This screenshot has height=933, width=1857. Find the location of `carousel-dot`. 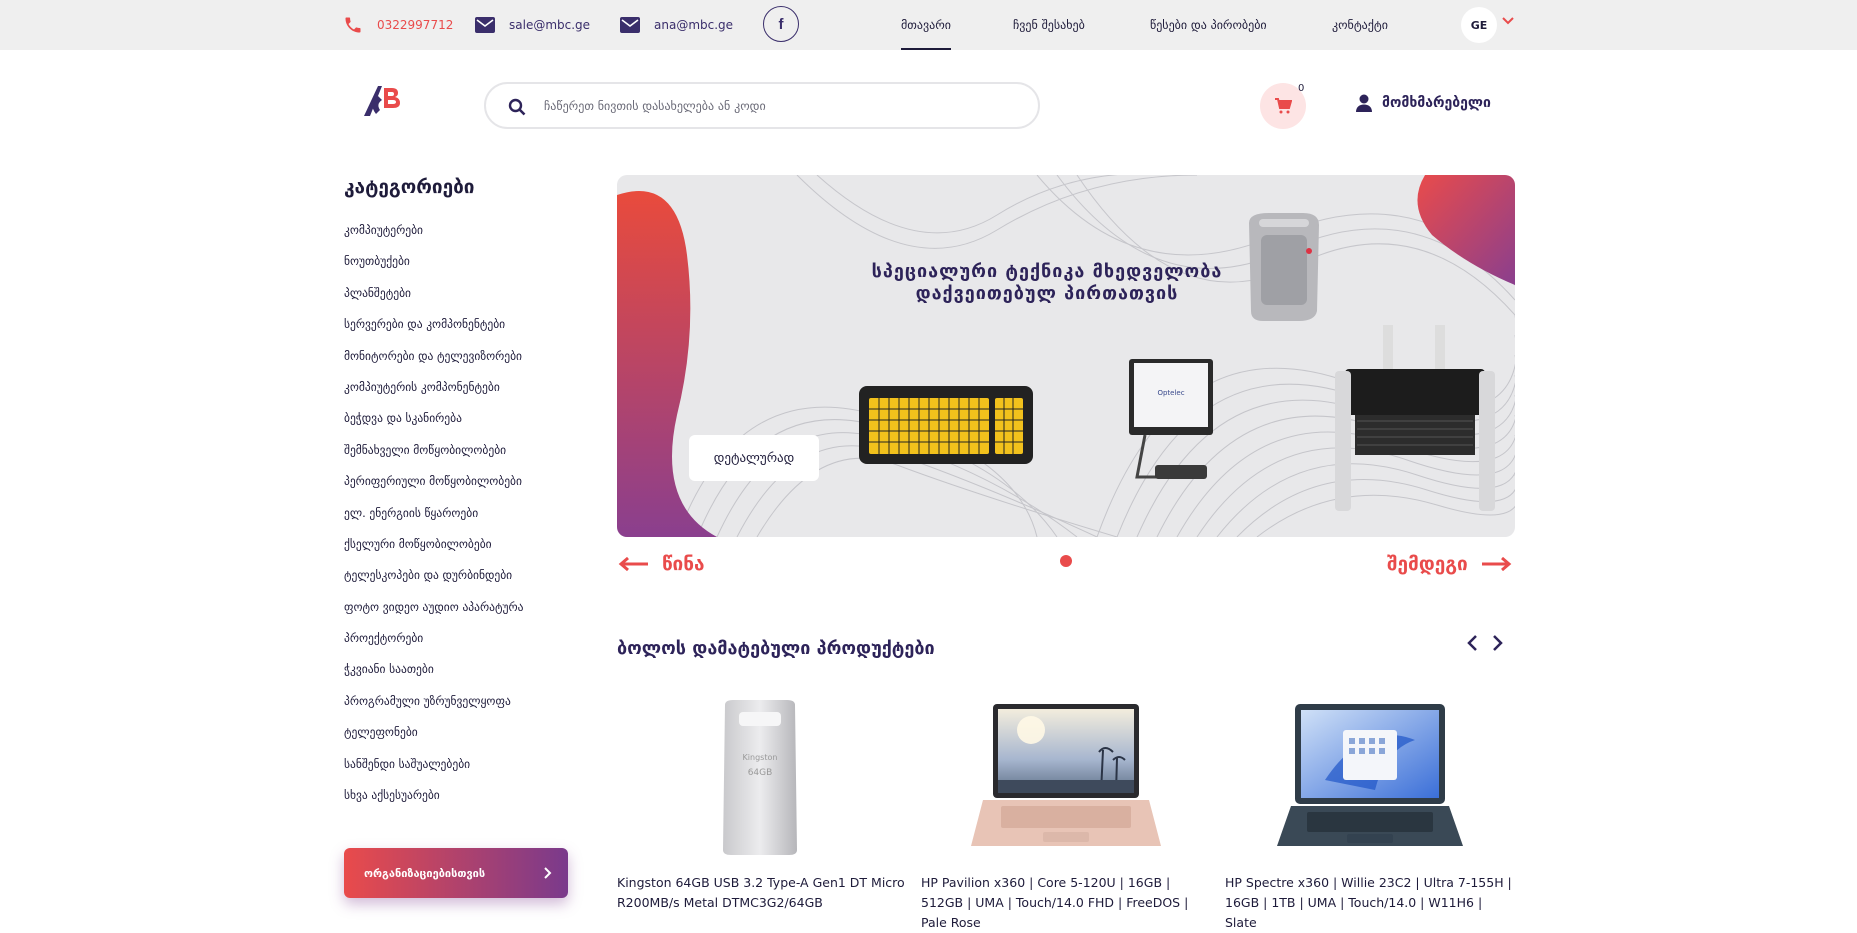

carousel-dot is located at coordinates (1066, 561).